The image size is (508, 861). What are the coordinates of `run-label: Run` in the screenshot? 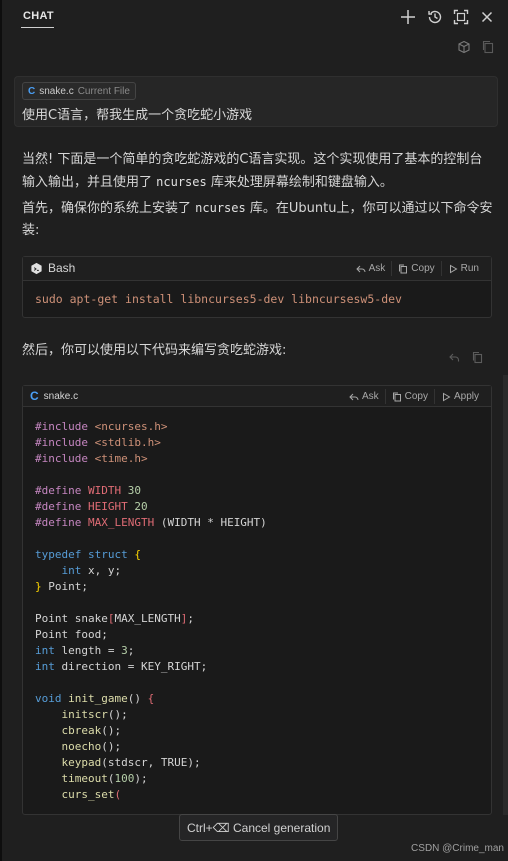 It's located at (469, 268).